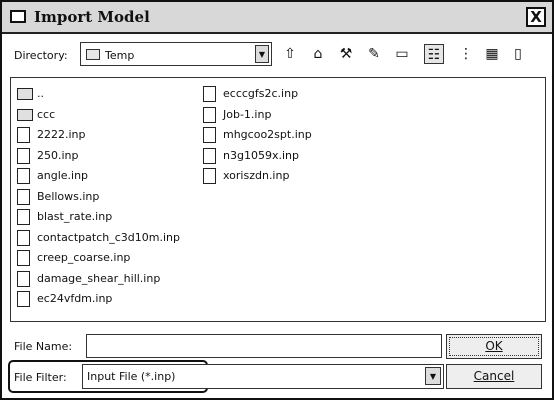  Describe the element at coordinates (263, 376) in the screenshot. I see `file-filter-select: Input File (*.inp) ▼` at that location.